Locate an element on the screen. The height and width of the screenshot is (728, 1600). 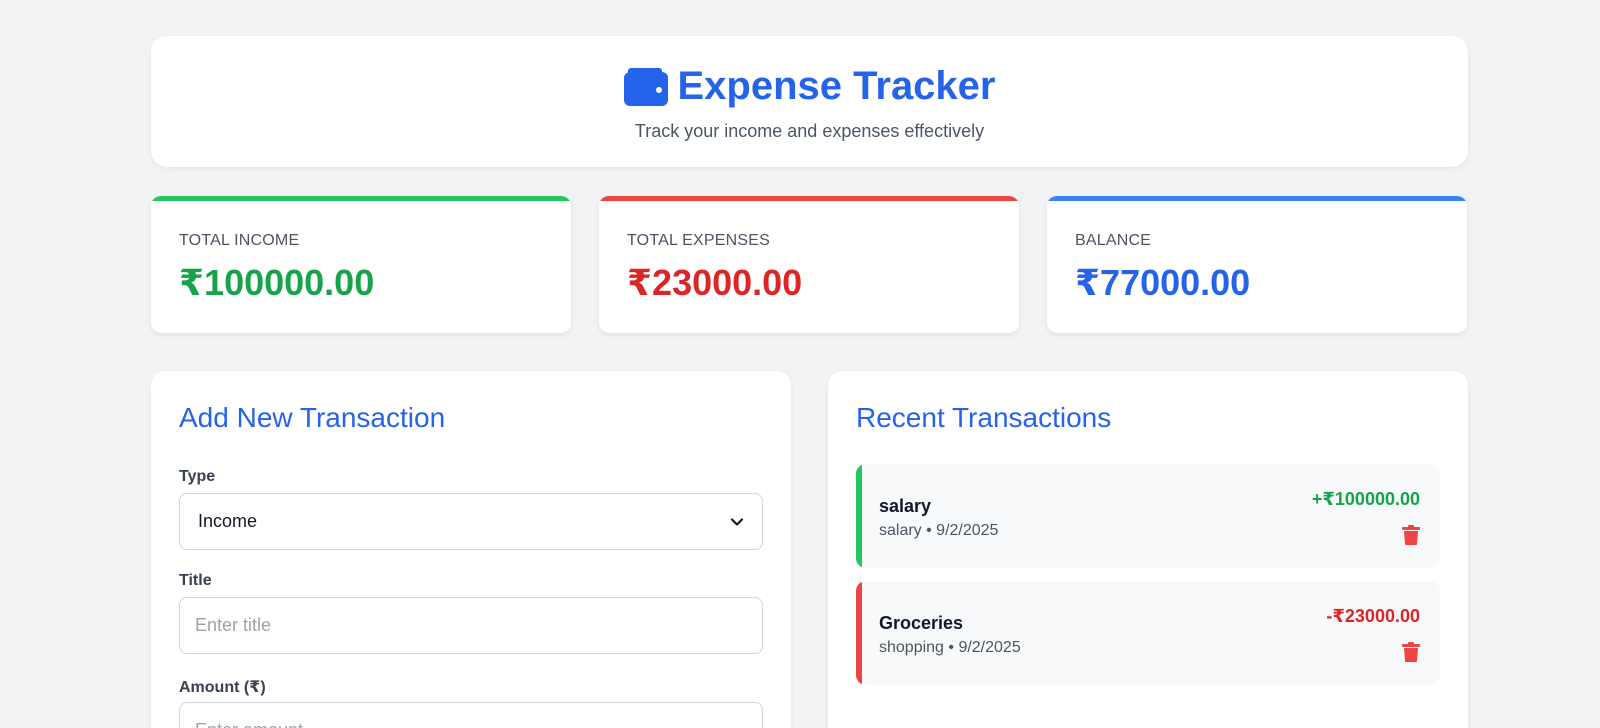
balance-label: BALANCE is located at coordinates (1113, 240).